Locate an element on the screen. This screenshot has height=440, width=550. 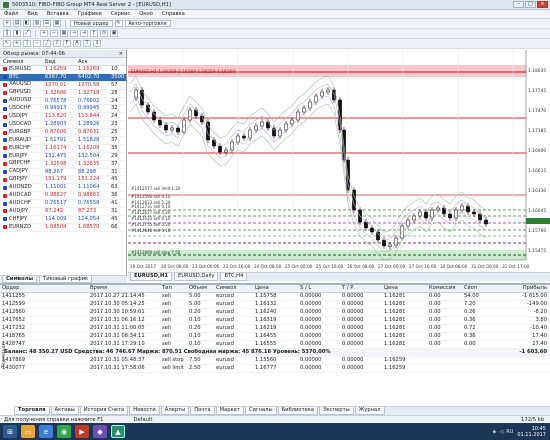
network-icon: ◈ is located at coordinates (495, 432).